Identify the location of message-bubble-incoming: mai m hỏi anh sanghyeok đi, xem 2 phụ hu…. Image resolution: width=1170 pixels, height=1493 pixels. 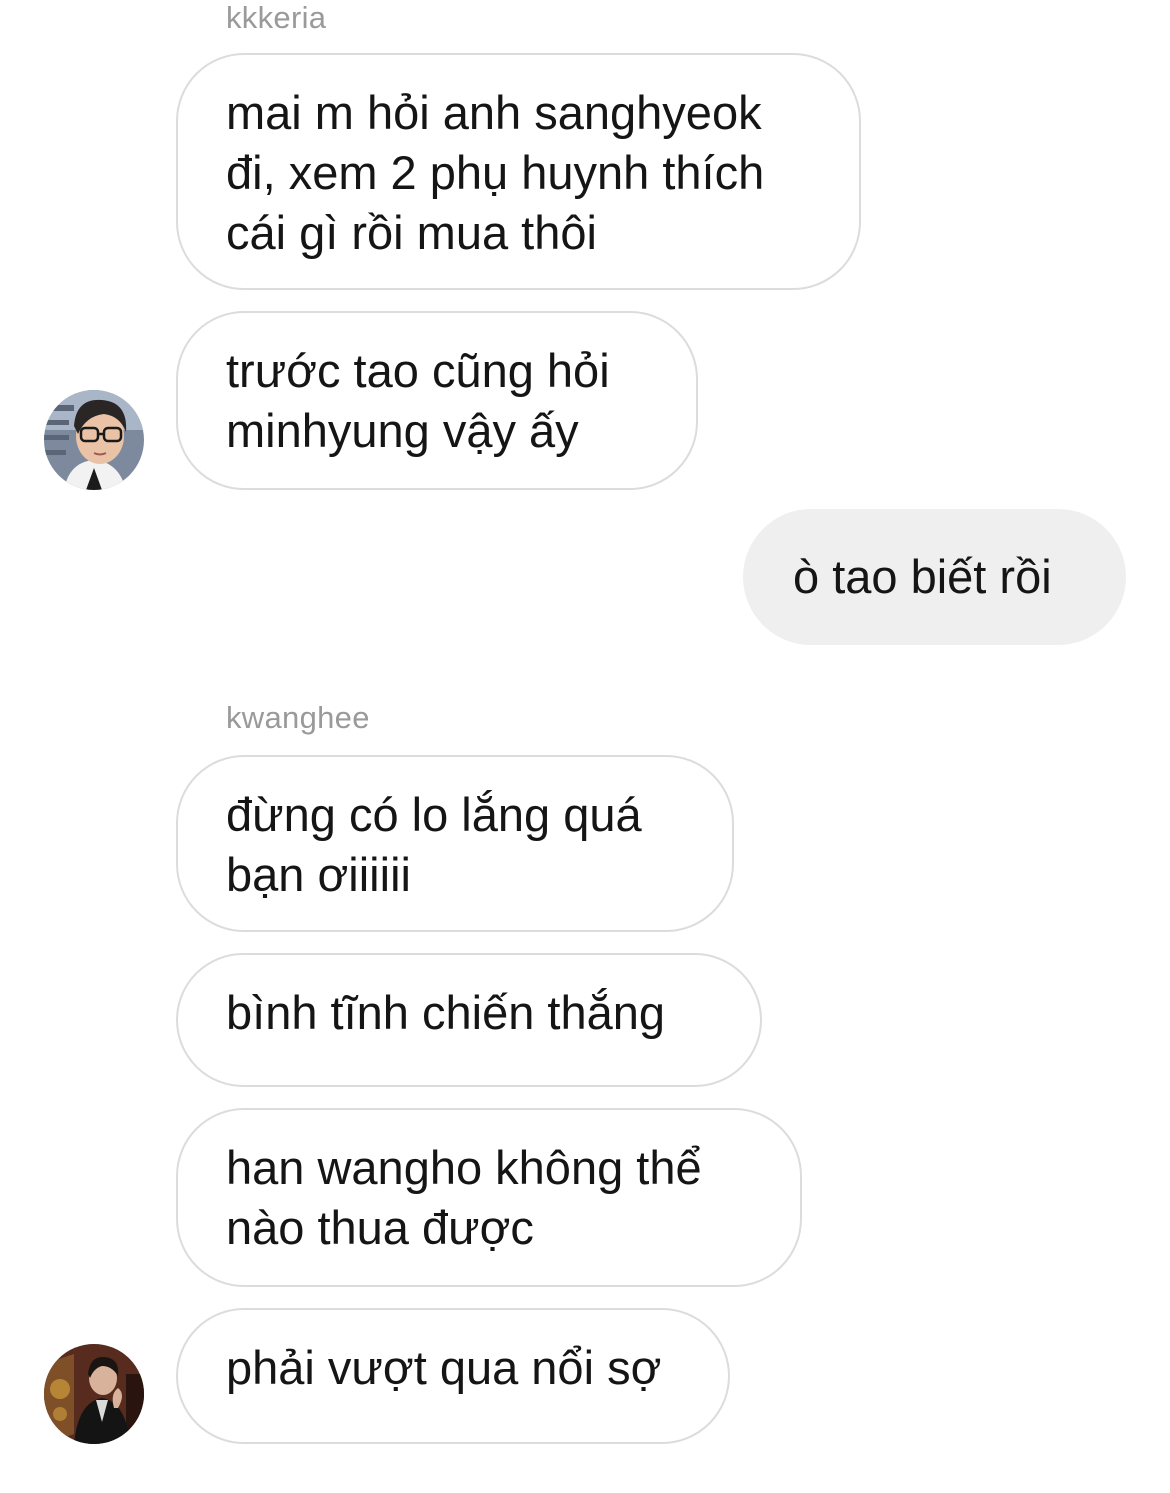
(518, 171).